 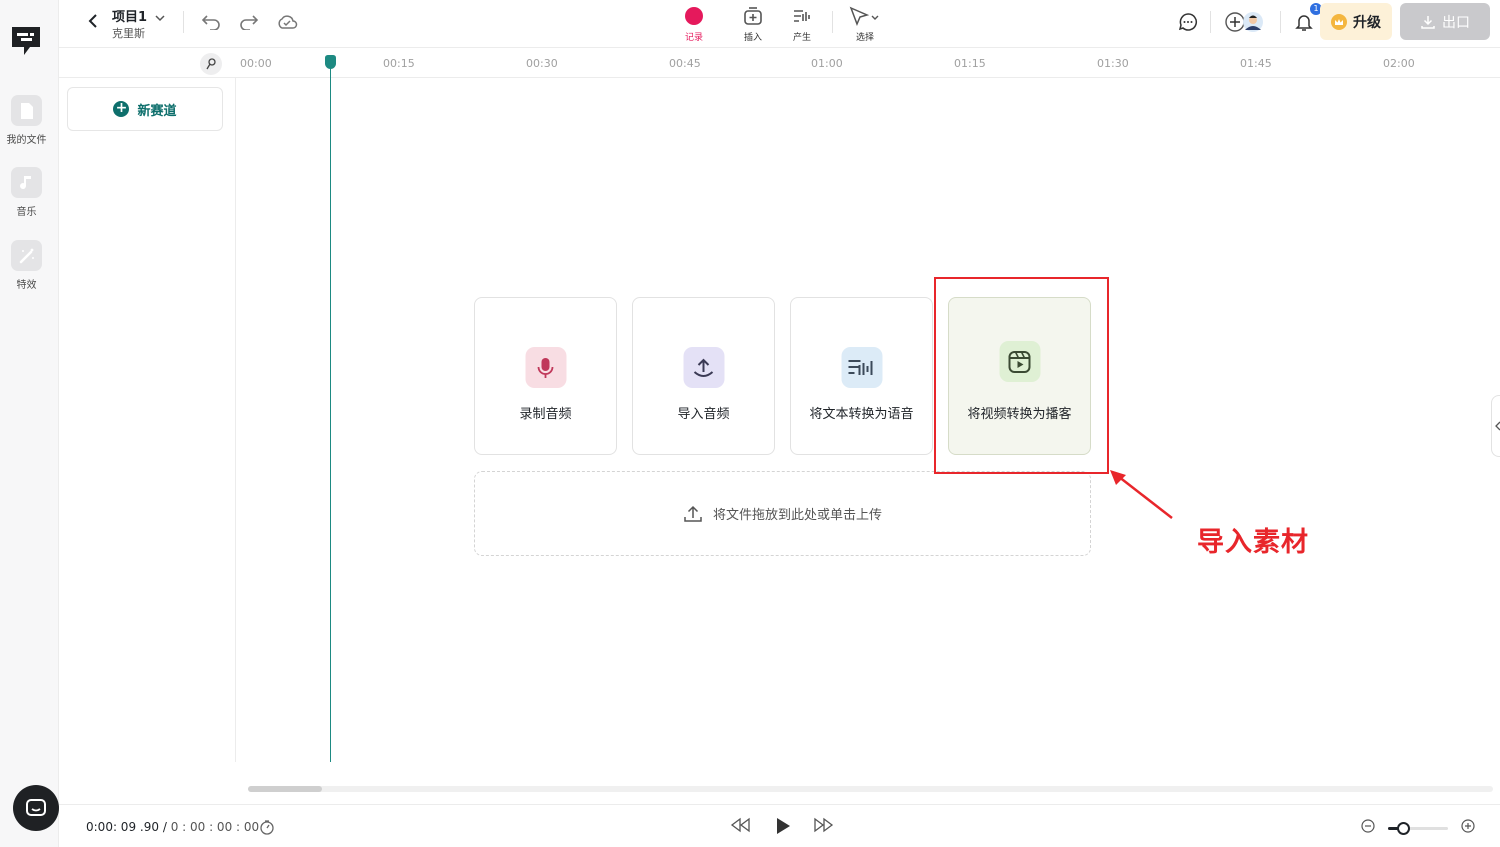 I want to click on export-button: 出口, so click(x=1445, y=21).